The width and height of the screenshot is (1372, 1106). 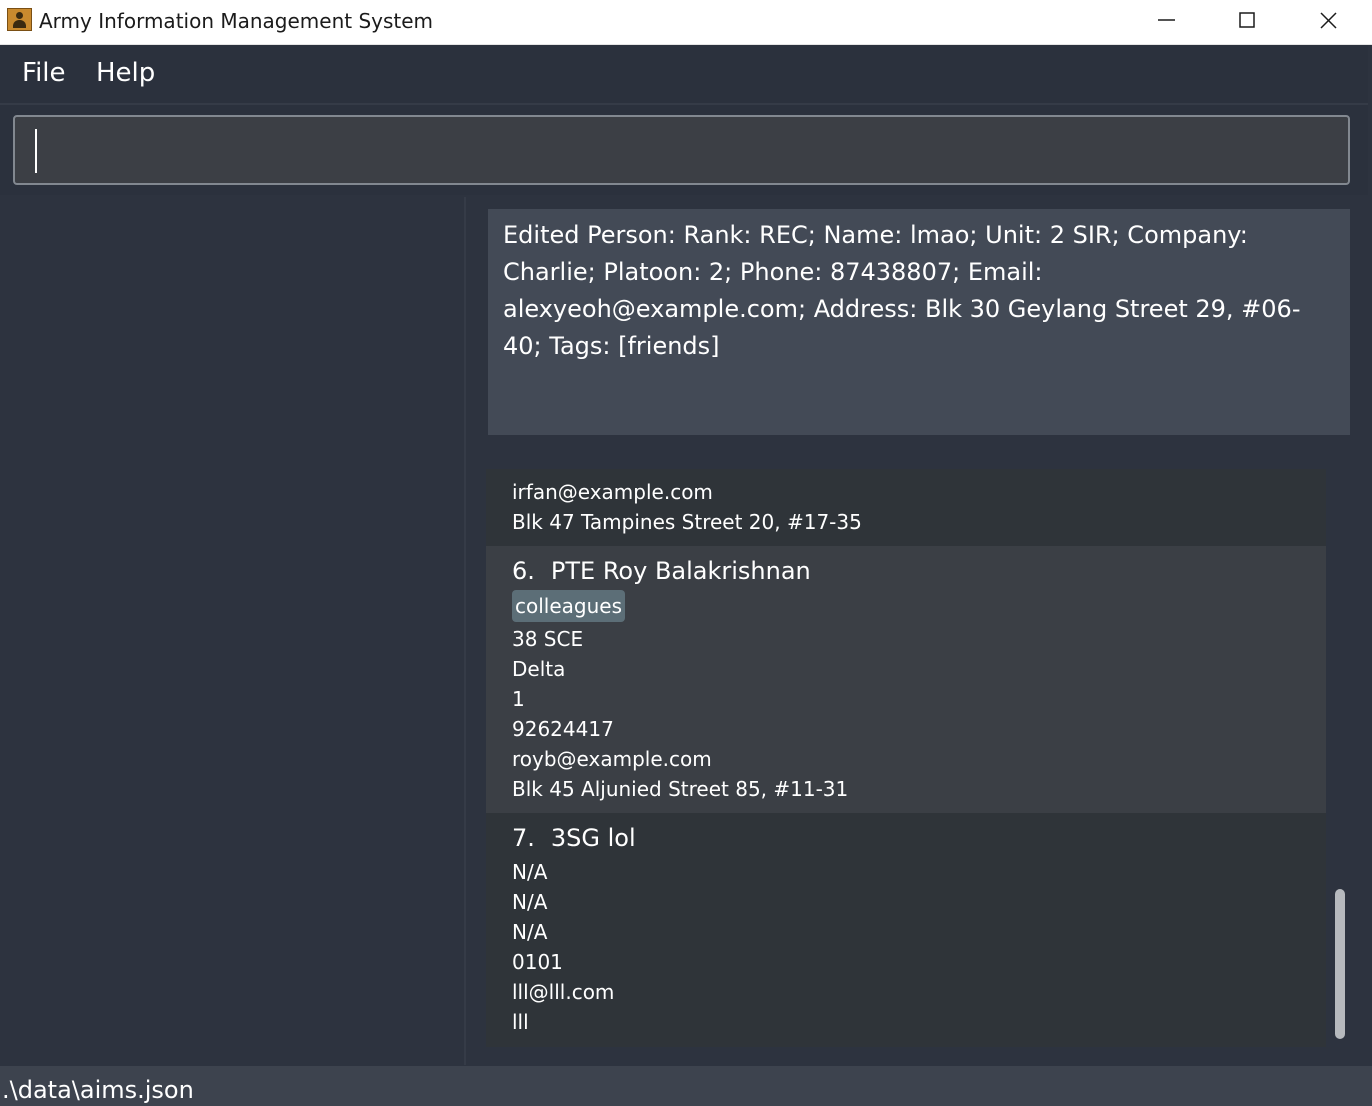 I want to click on minimize-icon, so click(x=1166, y=20).